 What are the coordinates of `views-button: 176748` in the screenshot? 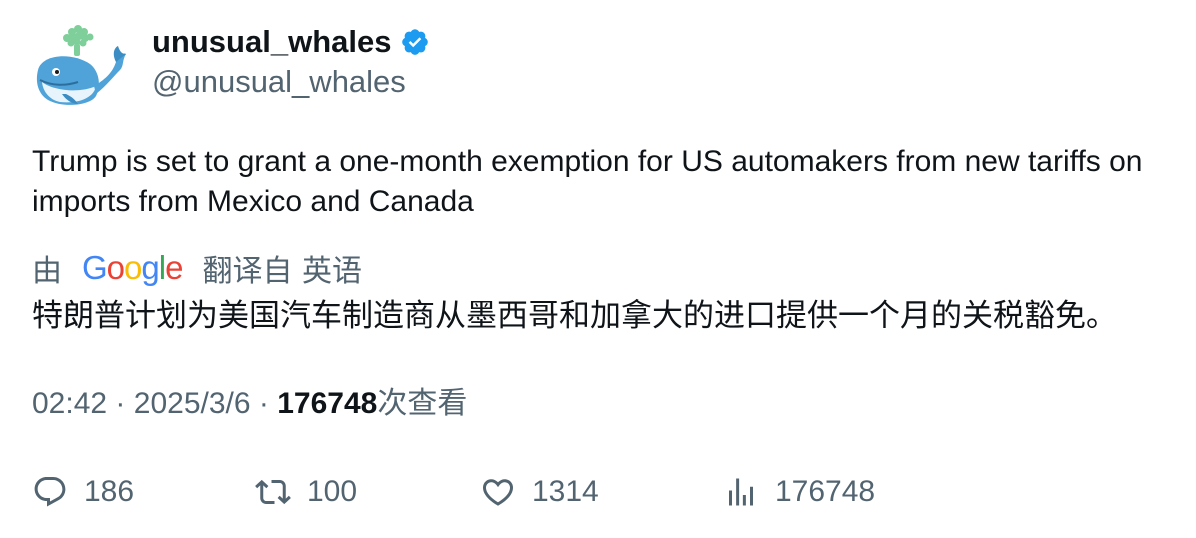 It's located at (799, 492).